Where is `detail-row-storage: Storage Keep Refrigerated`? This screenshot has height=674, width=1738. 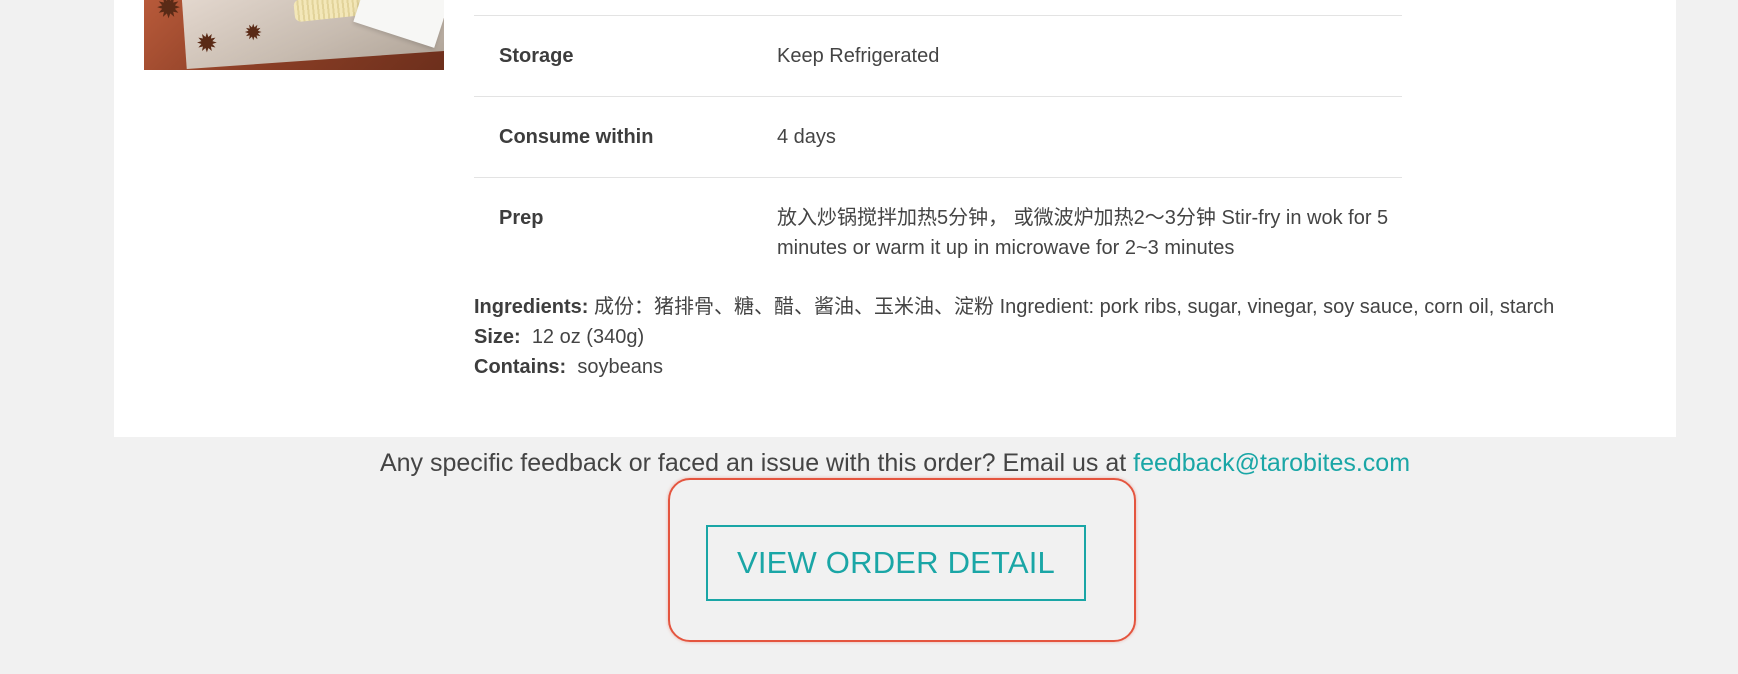
detail-row-storage: Storage Keep Refrigerated is located at coordinates (938, 55).